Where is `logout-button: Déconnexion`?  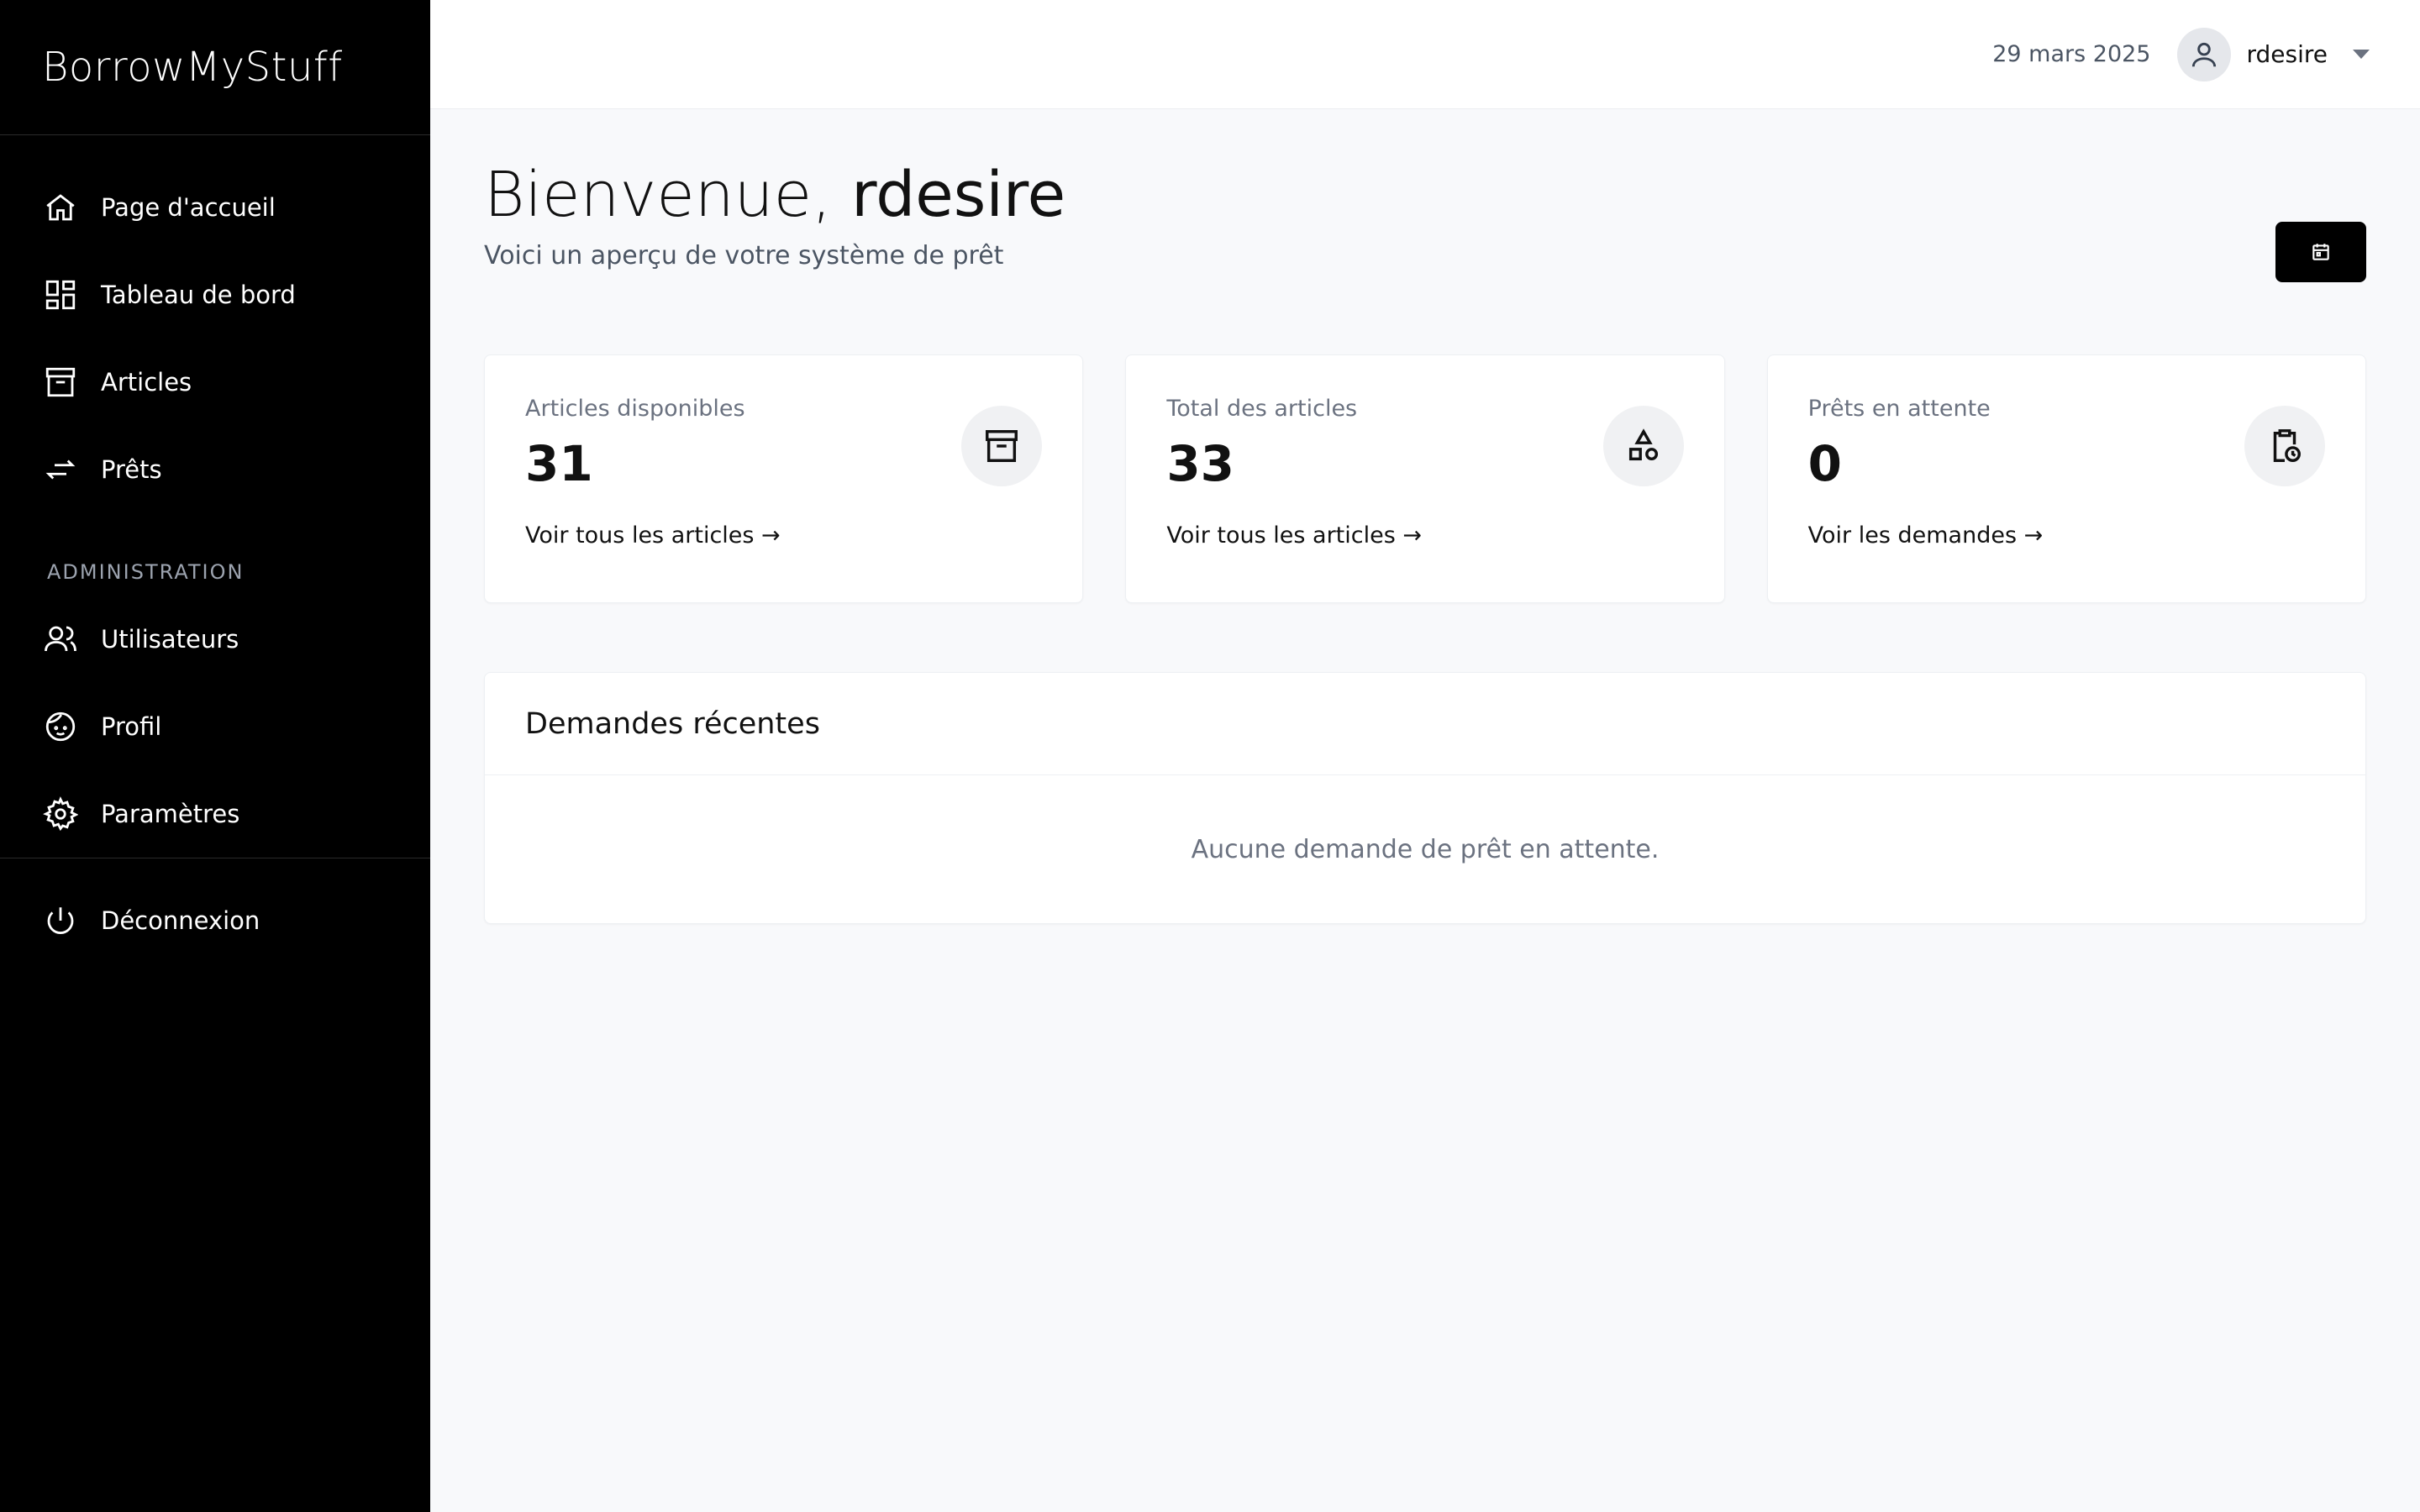 logout-button: Déconnexion is located at coordinates (215, 920).